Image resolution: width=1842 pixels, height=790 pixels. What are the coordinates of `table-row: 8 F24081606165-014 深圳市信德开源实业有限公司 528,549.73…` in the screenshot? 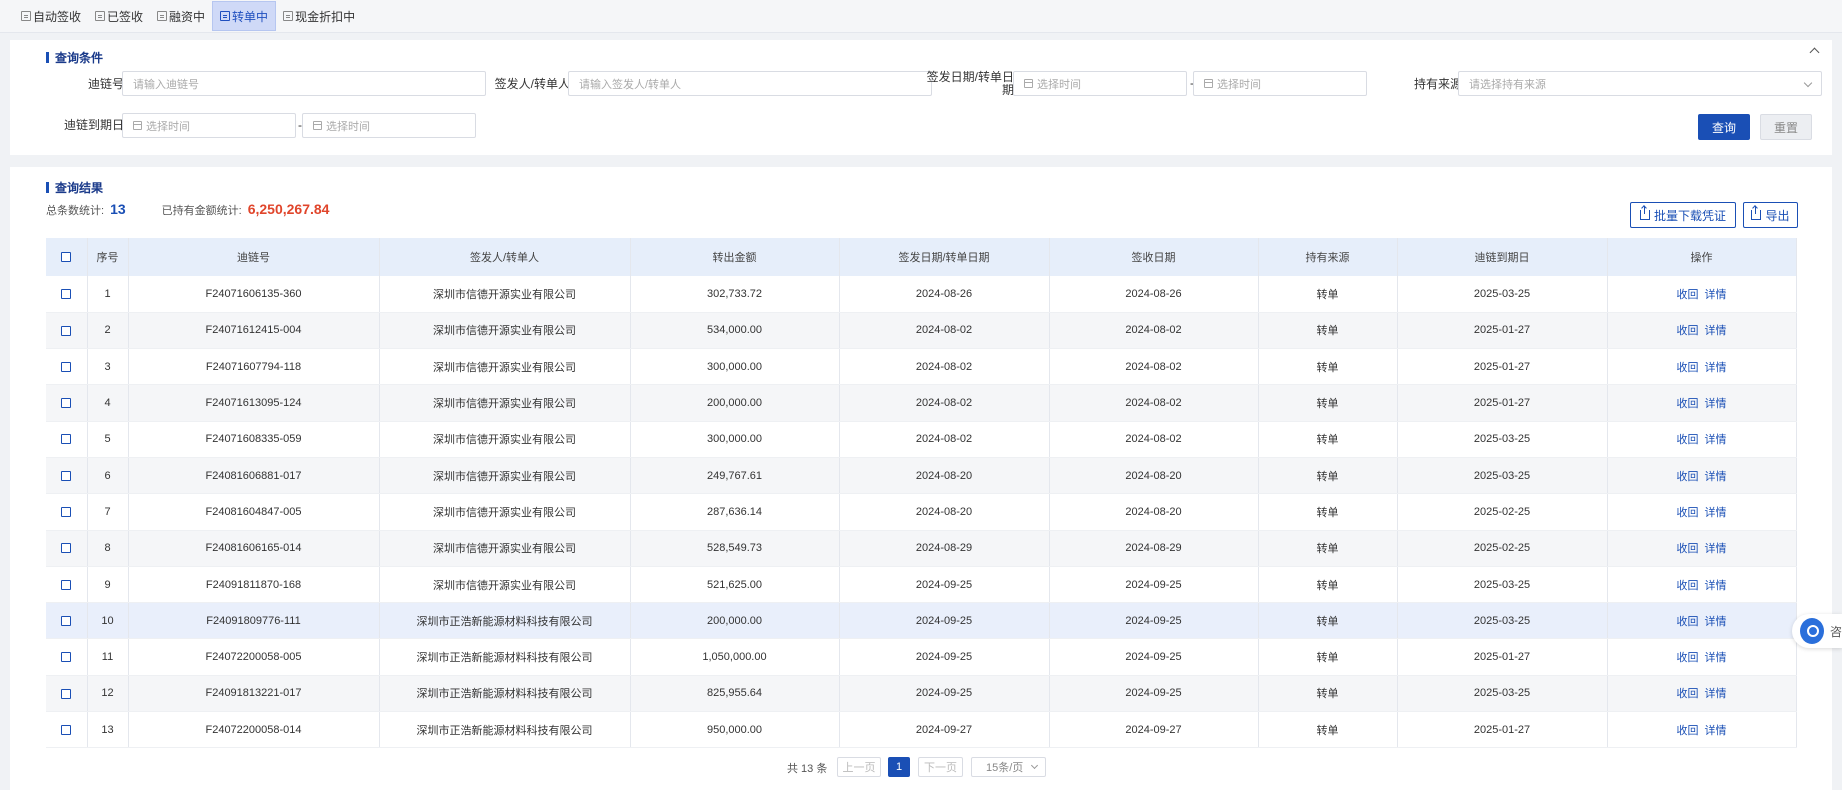 It's located at (921, 548).